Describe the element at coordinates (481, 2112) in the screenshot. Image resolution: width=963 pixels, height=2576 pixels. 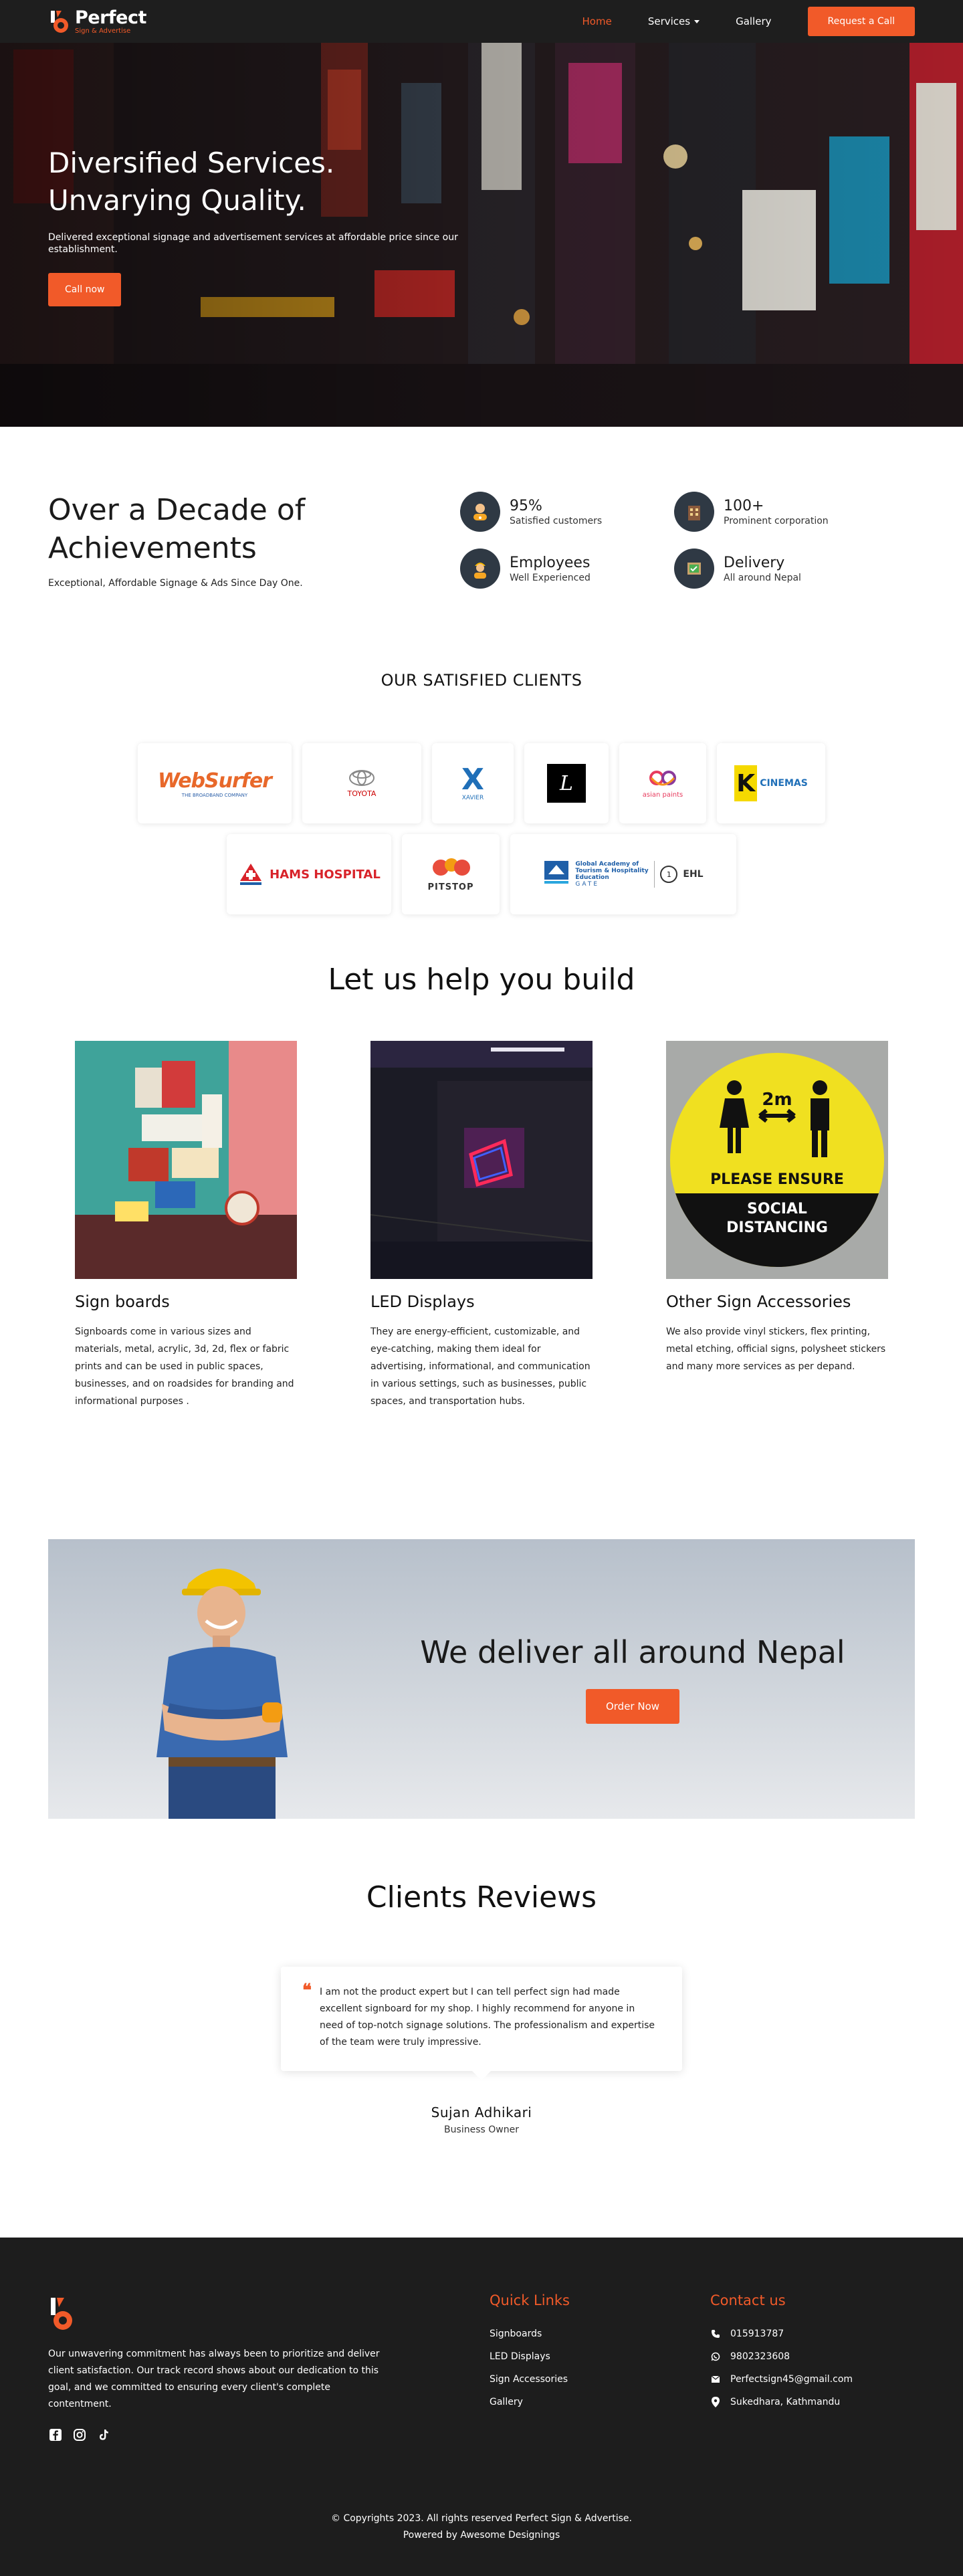
I see `reviewer-name: Sujan Adhikari` at that location.